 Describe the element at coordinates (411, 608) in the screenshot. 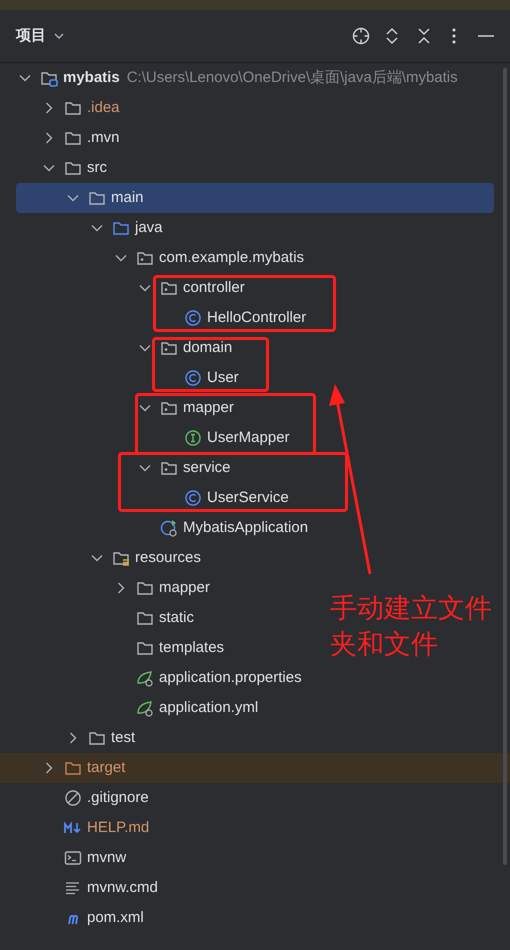

I see `annotation-note: 手动建立文件` at that location.